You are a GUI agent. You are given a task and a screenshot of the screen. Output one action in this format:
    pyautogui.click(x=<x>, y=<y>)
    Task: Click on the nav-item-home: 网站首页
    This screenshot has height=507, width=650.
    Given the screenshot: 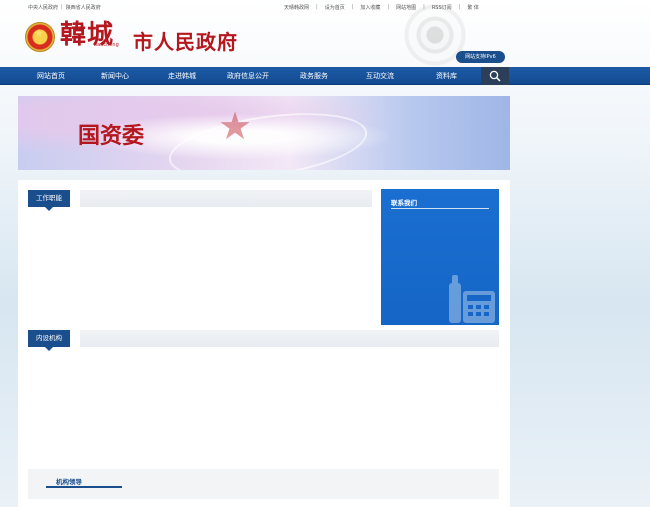 What is the action you would take?
    pyautogui.click(x=51, y=76)
    